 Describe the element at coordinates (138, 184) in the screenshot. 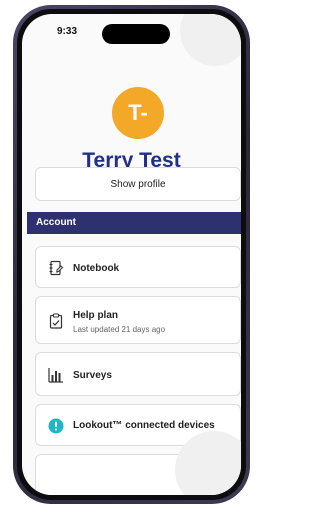

I see `show-profile-button: Show profile` at that location.